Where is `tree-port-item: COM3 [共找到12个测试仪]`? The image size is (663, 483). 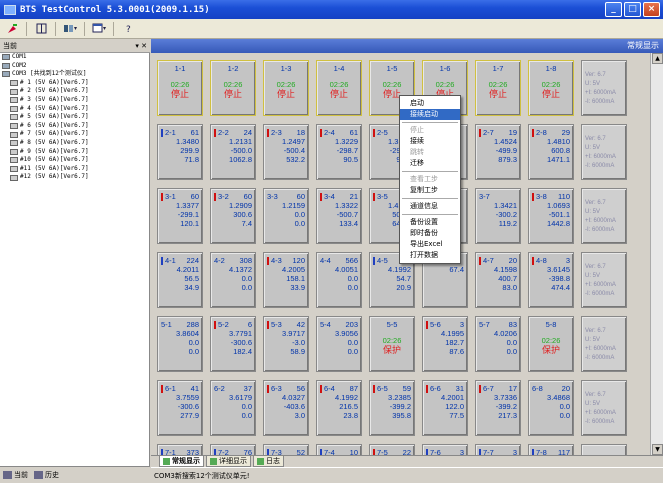 tree-port-item: COM3 [共找到12个测试仪] is located at coordinates (74, 74).